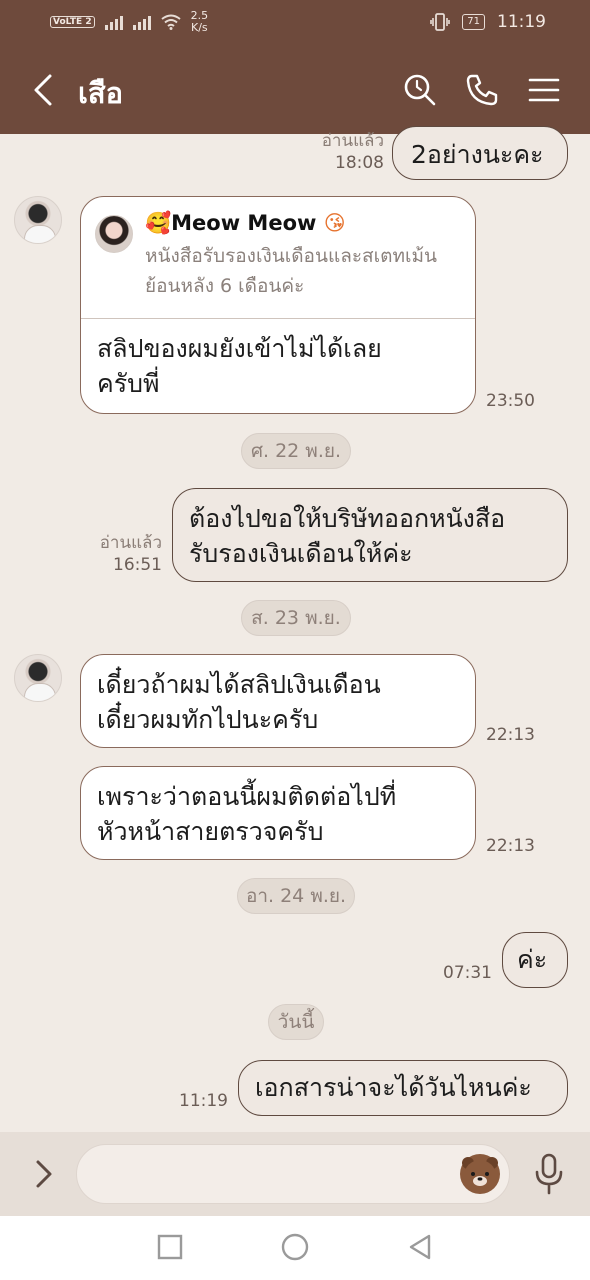  I want to click on battery-indicator: 71, so click(473, 22).